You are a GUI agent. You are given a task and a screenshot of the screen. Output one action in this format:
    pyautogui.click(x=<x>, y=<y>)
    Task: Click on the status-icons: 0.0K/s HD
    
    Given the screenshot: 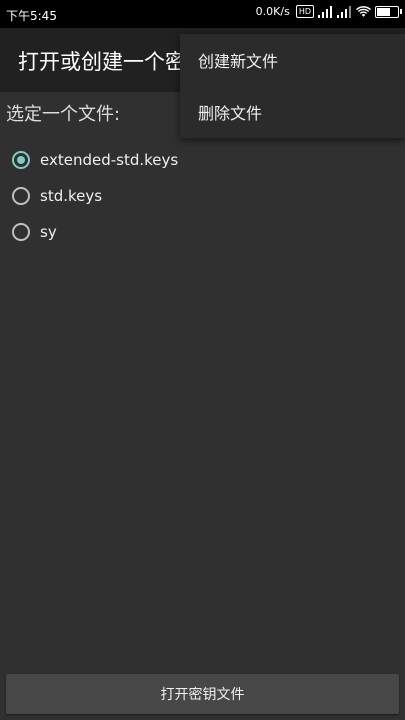 What is the action you would take?
    pyautogui.click(x=328, y=11)
    